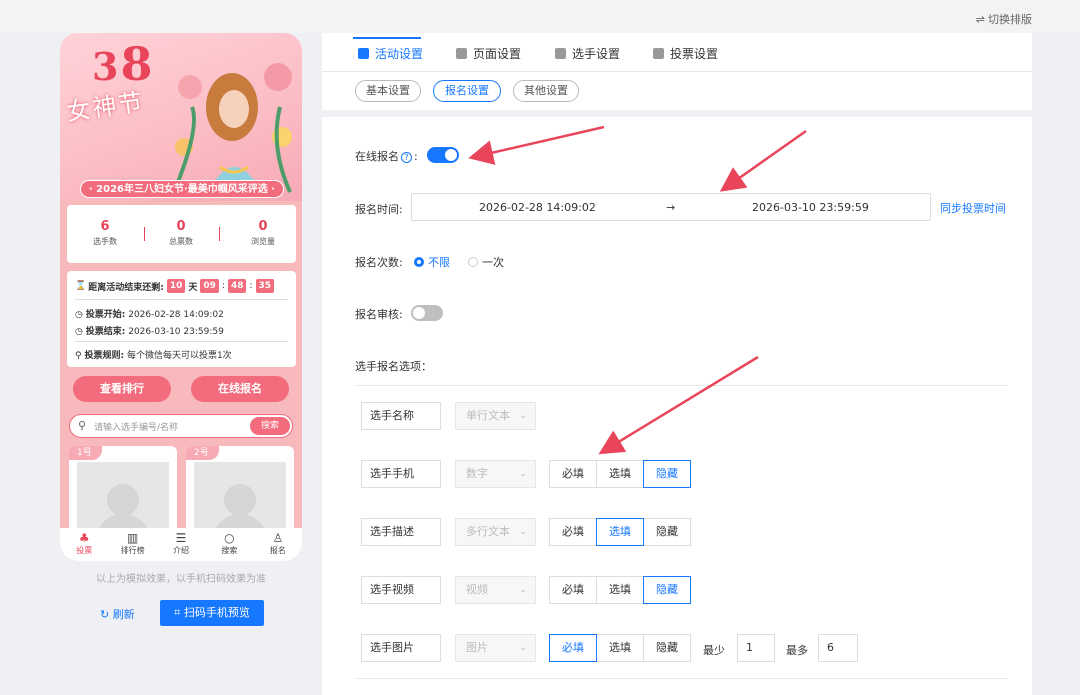  Describe the element at coordinates (79, 332) in the screenshot. I see `clock-icon: ◷` at that location.